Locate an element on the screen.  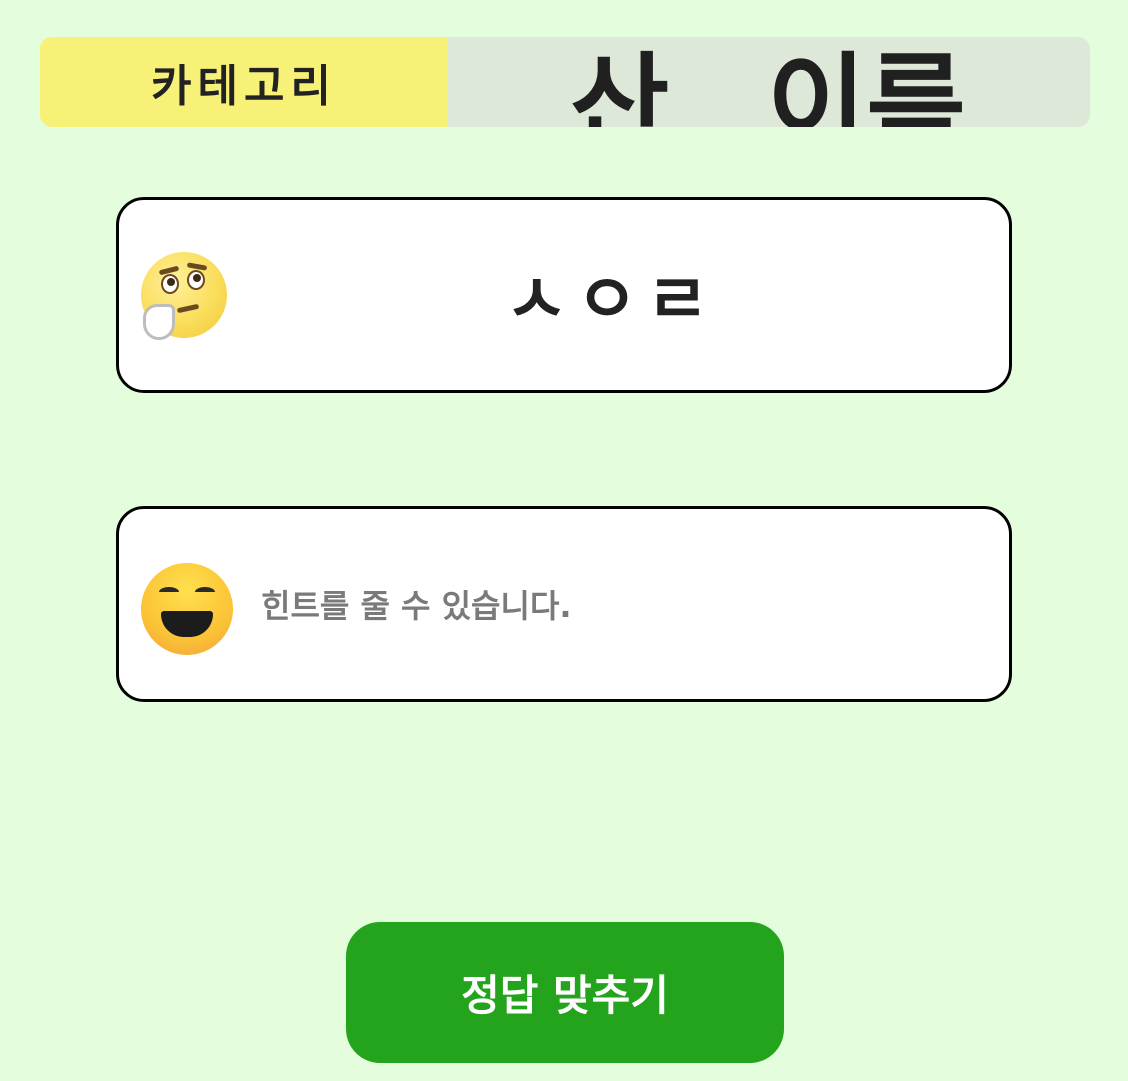
consonant-quiz: ㅅㅇㄹ is located at coordinates (611, 300).